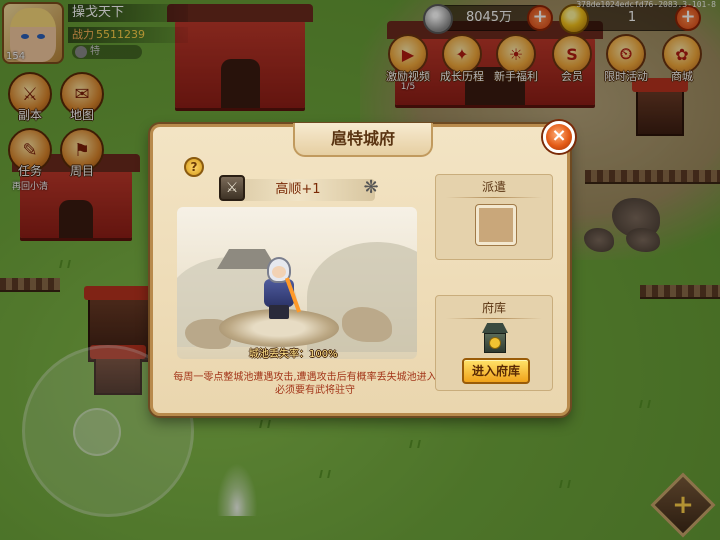 Image resolution: width=720 pixels, height=540 pixels. What do you see at coordinates (293, 354) in the screenshot?
I see `city-loss-rate: 城池丢失率：100%` at bounding box center [293, 354].